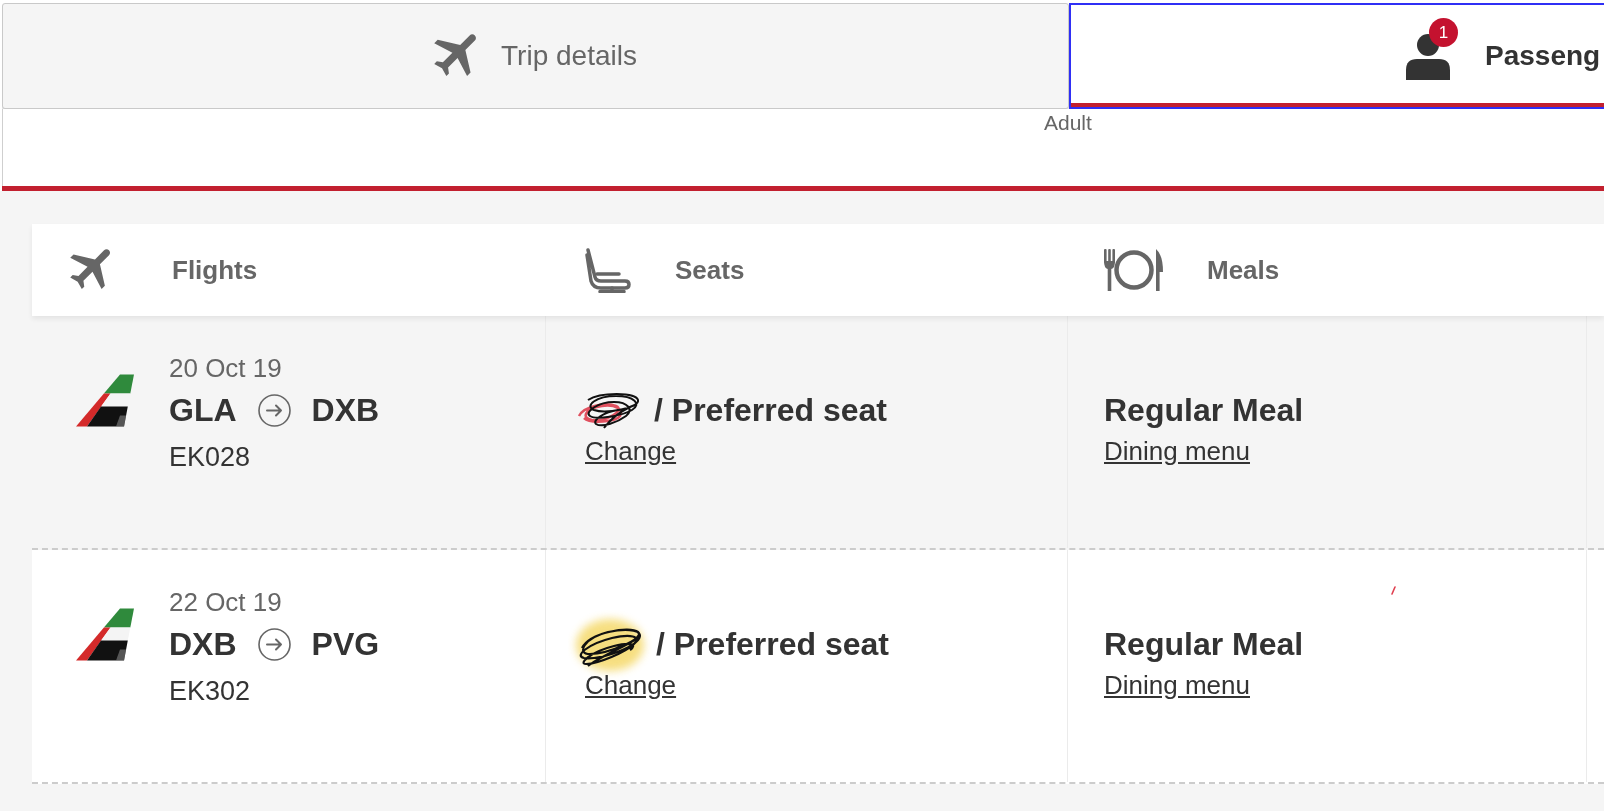  What do you see at coordinates (710, 270) in the screenshot?
I see `column-header: Seats` at bounding box center [710, 270].